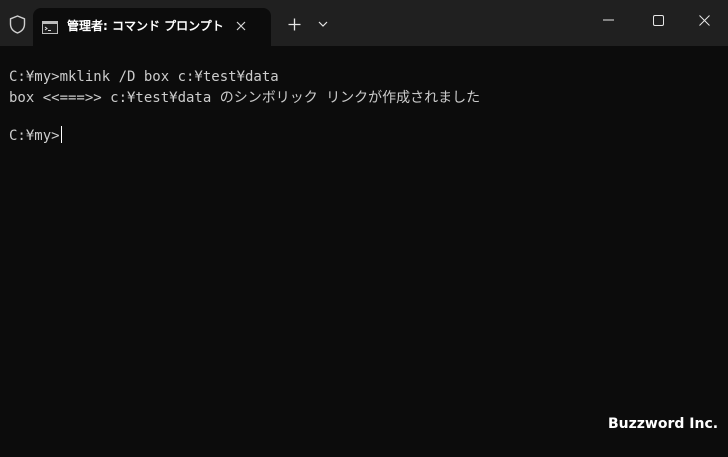  Describe the element at coordinates (145, 26) in the screenshot. I see `tab-title: 管理者: コマンド プロンプト` at that location.